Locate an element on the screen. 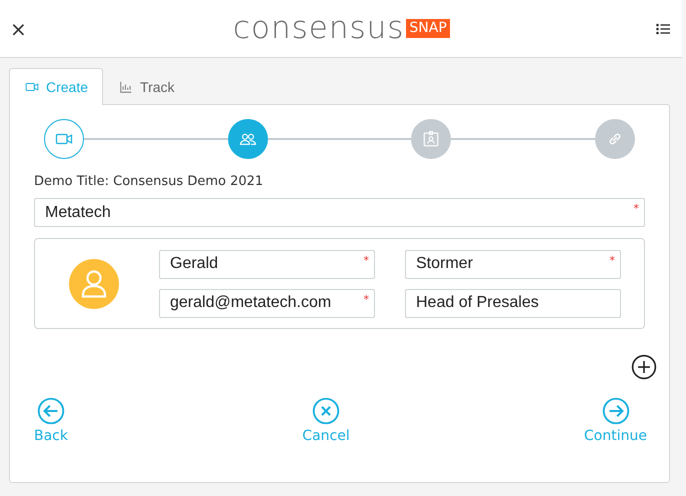  tab: Track is located at coordinates (146, 86).